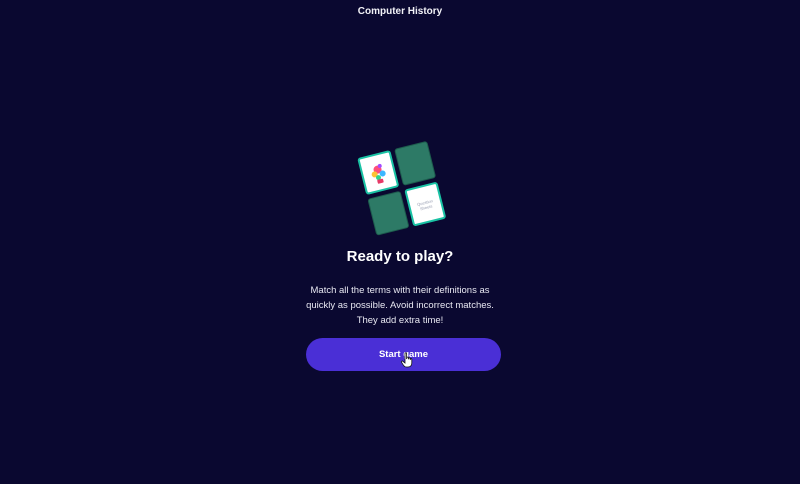 The image size is (800, 484). Describe the element at coordinates (400, 256) in the screenshot. I see `ready-heading: Ready to play?` at that location.